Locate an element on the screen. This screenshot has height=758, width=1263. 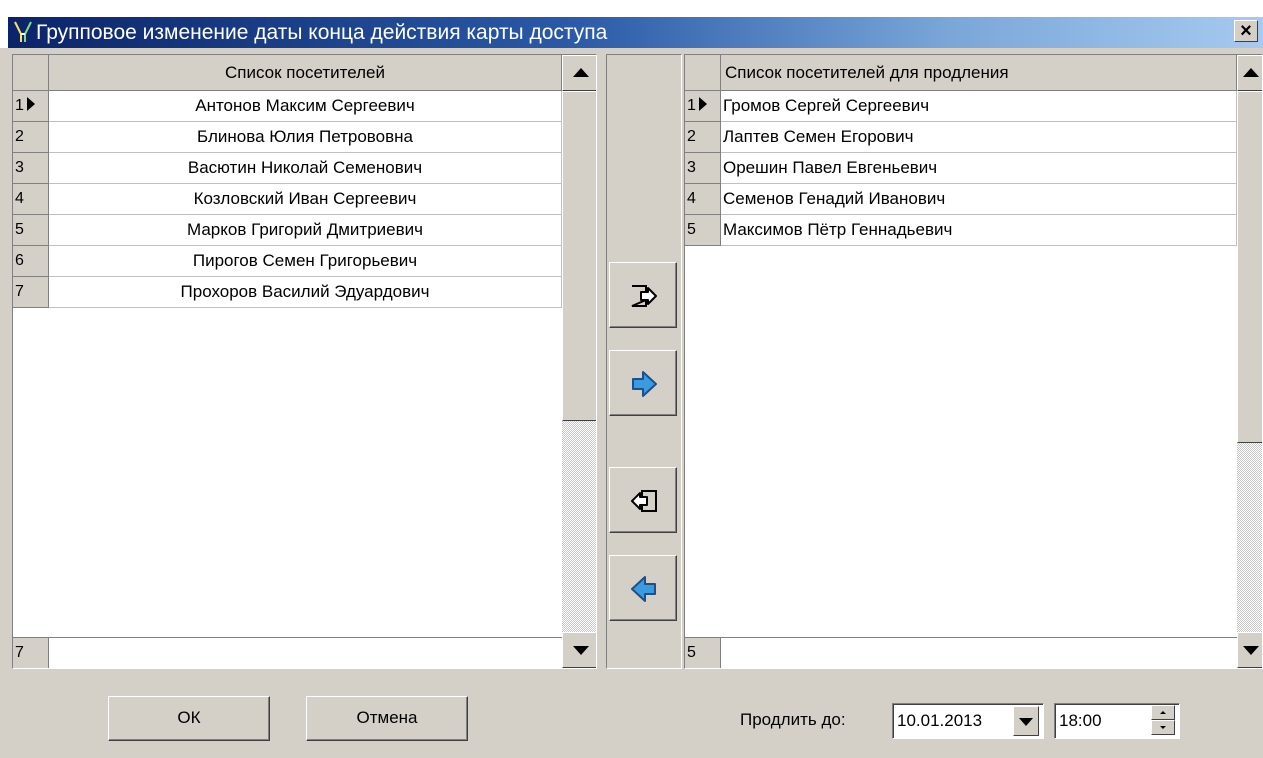
visitor-name-cell: Громов Сергей Сергеевич is located at coordinates (979, 106).